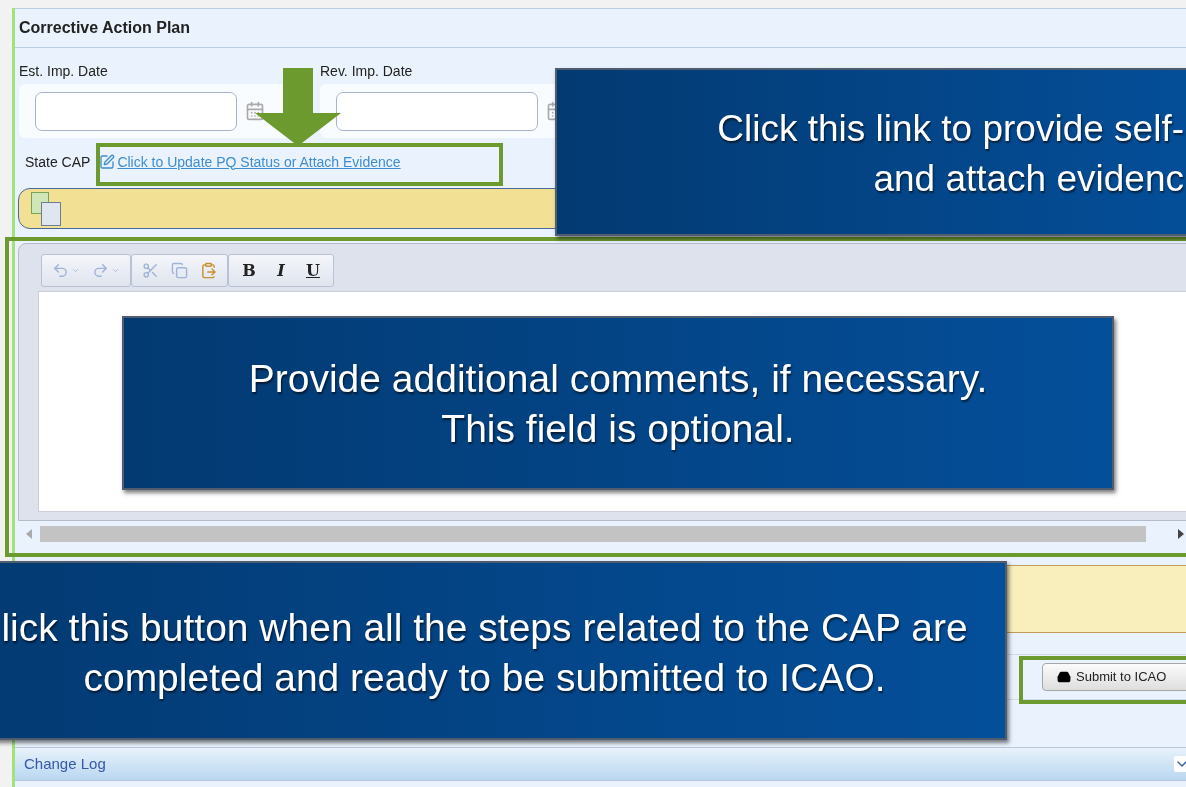 The image size is (1186, 787). I want to click on scrollbar-thumb, so click(593, 534).